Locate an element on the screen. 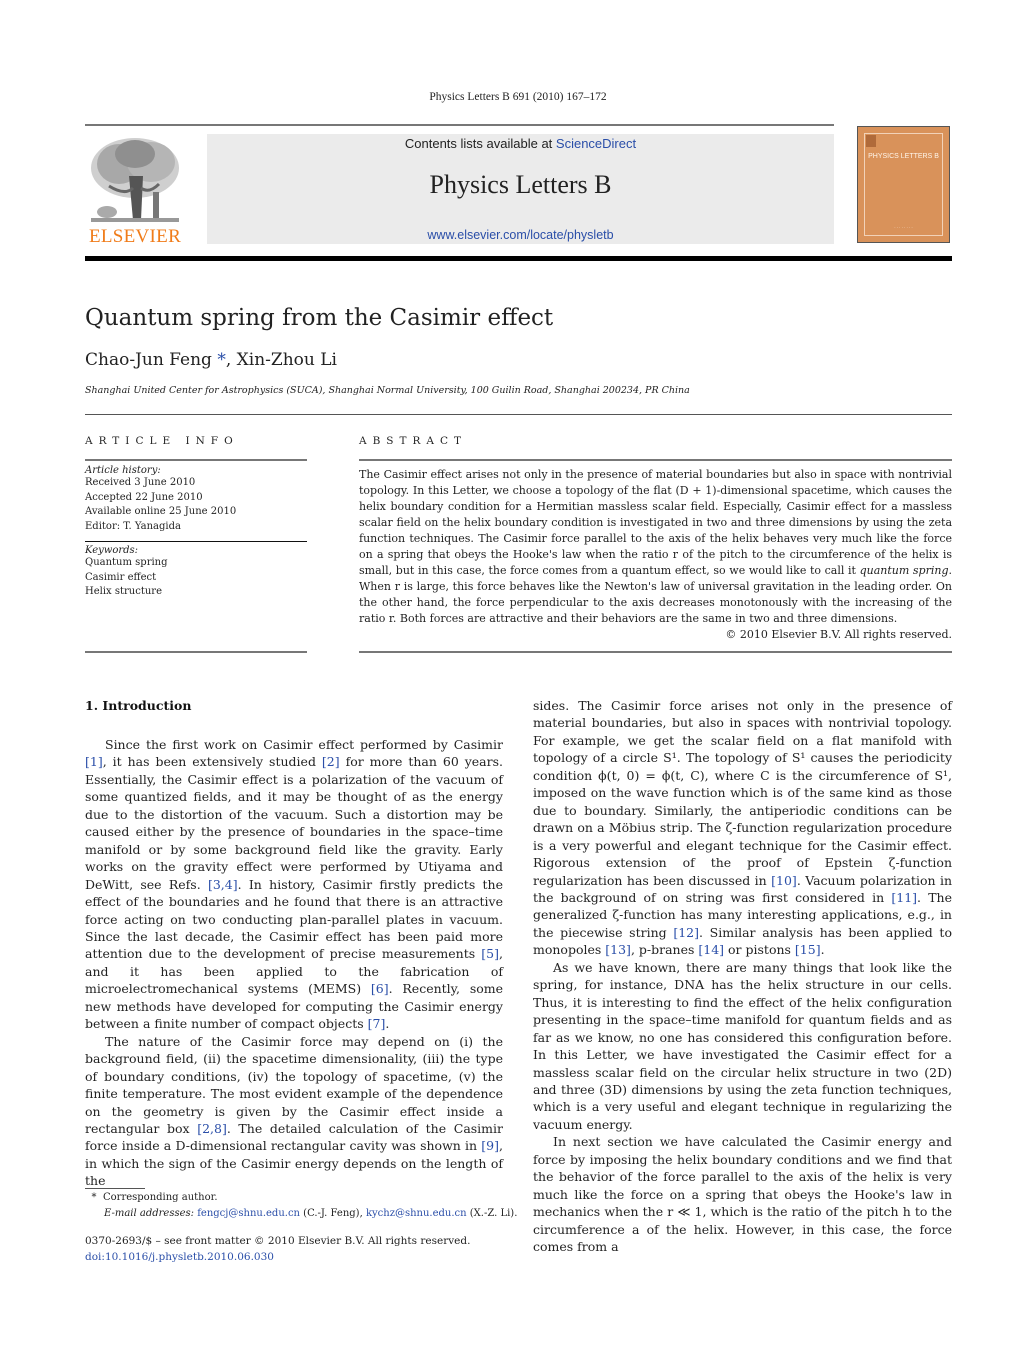 The image size is (1020, 1351). header-thick-rule is located at coordinates (518, 258).